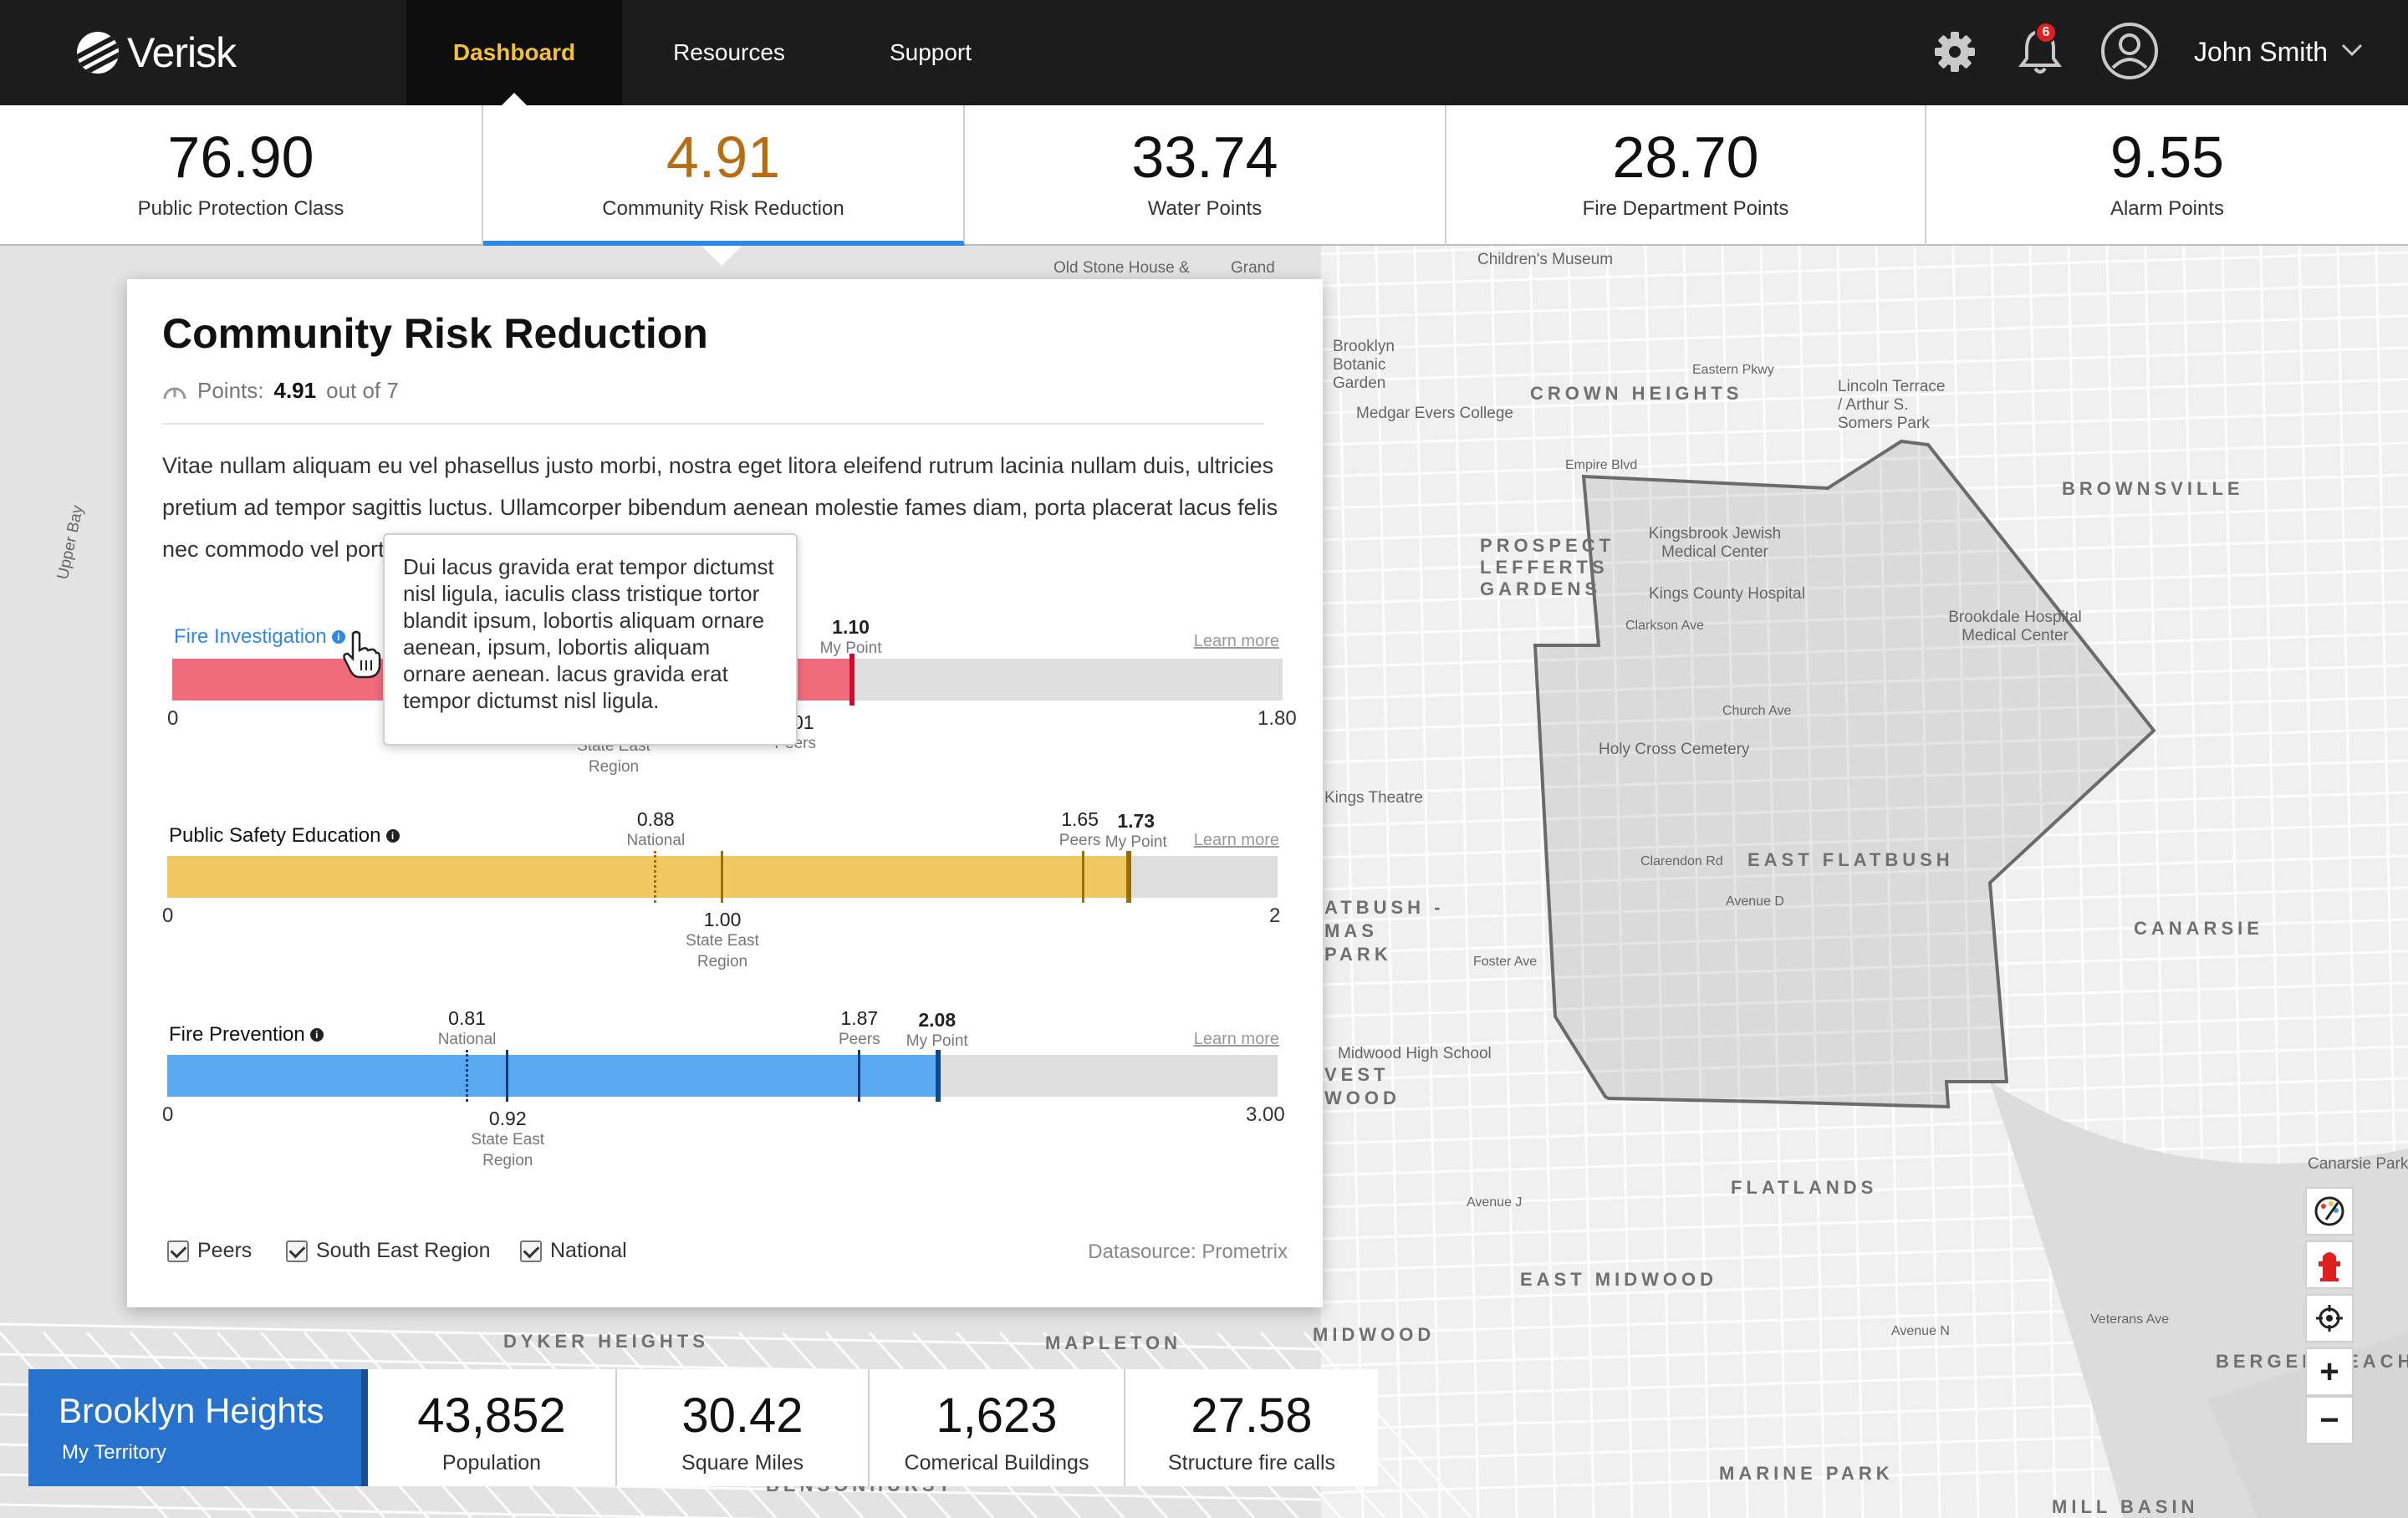 The image size is (2408, 1518). I want to click on map-label: Children's Museum, so click(1546, 259).